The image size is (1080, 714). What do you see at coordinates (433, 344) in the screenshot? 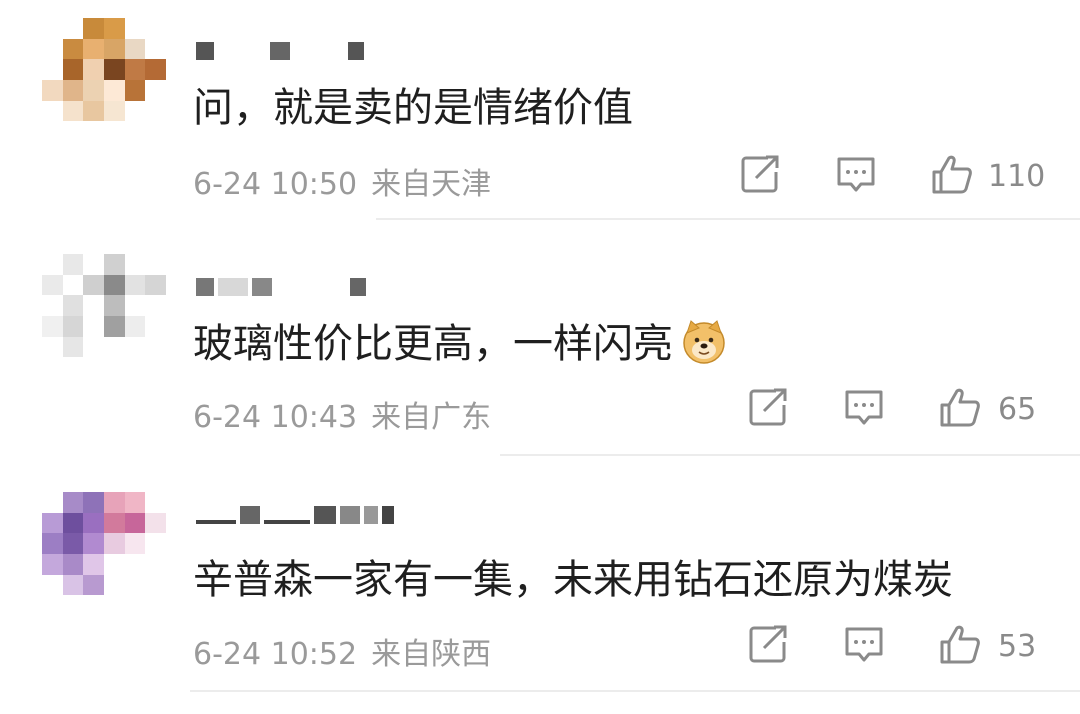
I see `comment-text-body: 玻璃性价比更高，一样闪亮` at bounding box center [433, 344].